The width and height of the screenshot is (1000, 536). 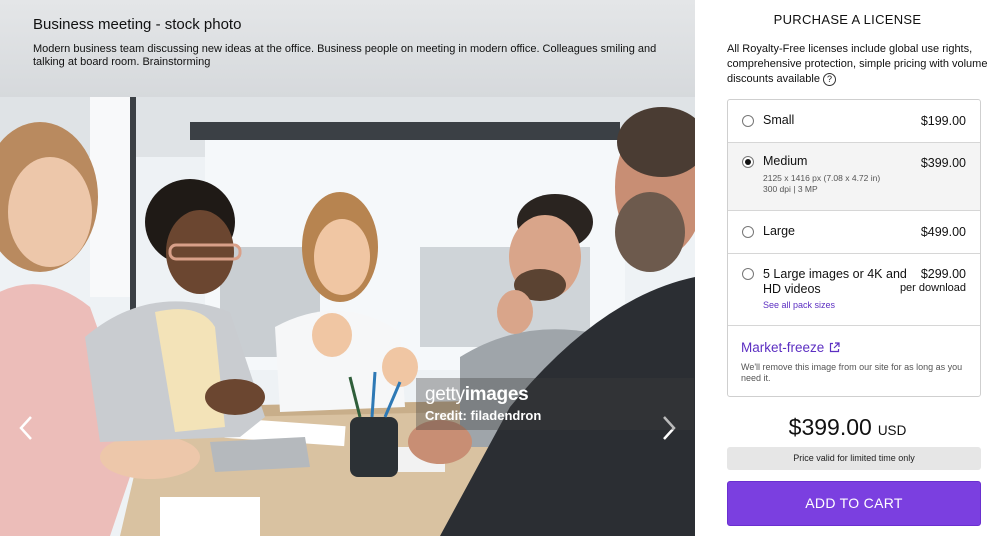 I want to click on option-price-unit: per download, so click(x=932, y=288).